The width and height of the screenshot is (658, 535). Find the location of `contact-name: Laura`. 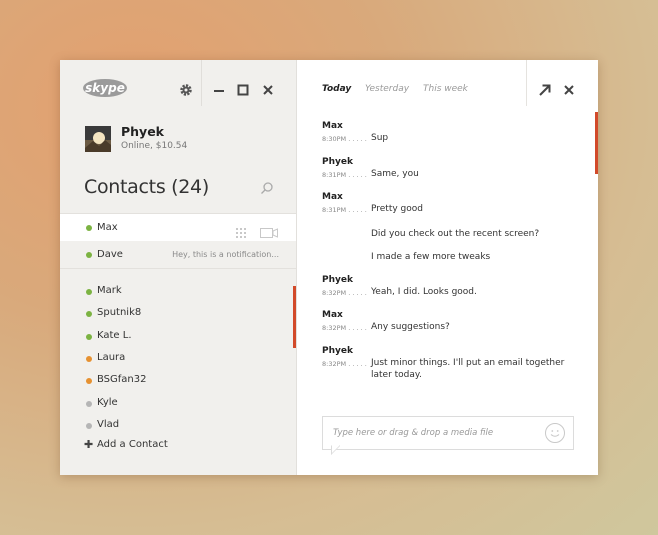

contact-name: Laura is located at coordinates (111, 357).